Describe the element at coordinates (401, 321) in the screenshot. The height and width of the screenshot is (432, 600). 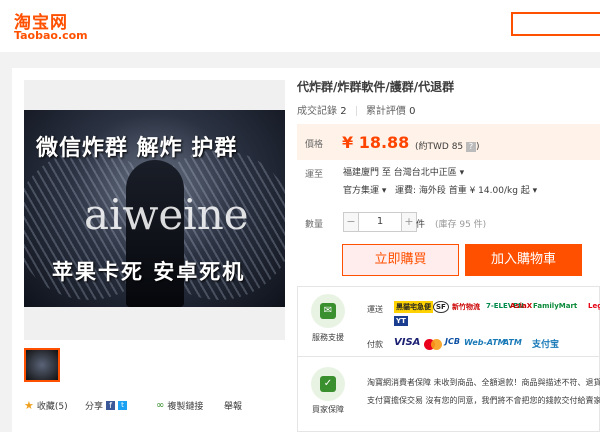
I see `delivery-logo-yt: YT` at that location.